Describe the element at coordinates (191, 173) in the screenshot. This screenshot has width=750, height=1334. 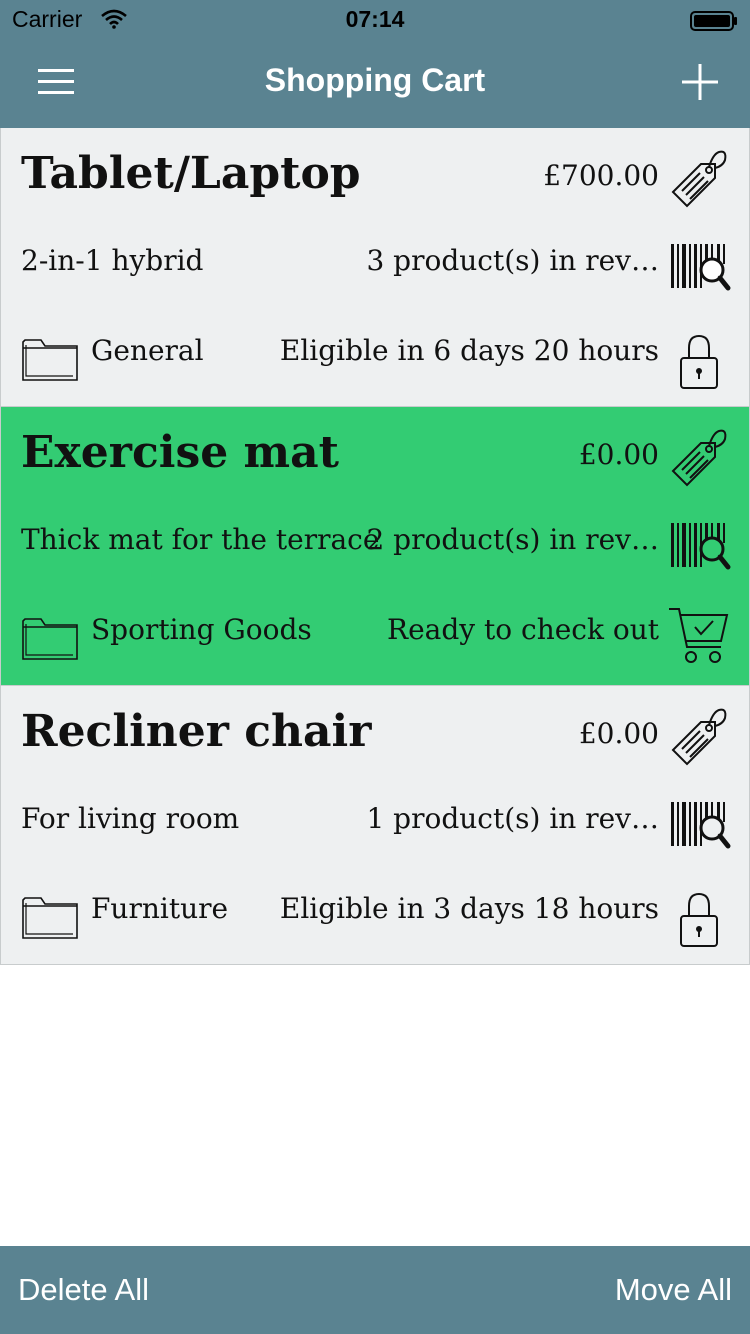
I see `cart-name: Tablet/Laptop` at that location.